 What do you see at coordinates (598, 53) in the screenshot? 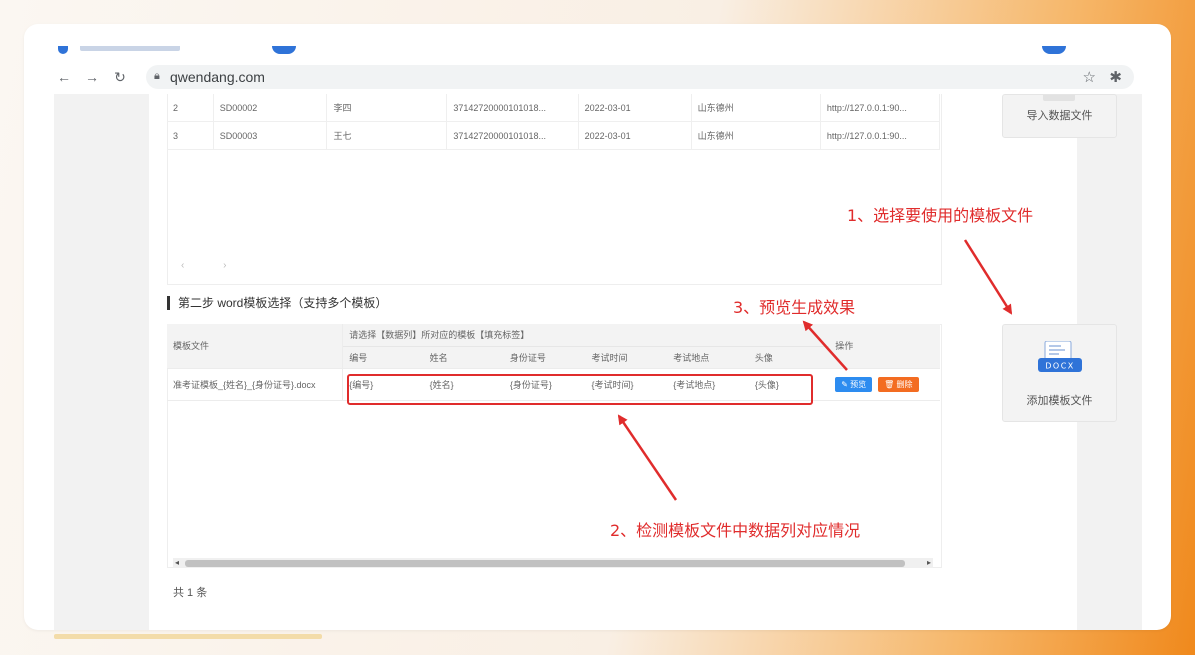
I see `tab-strip` at bounding box center [598, 53].